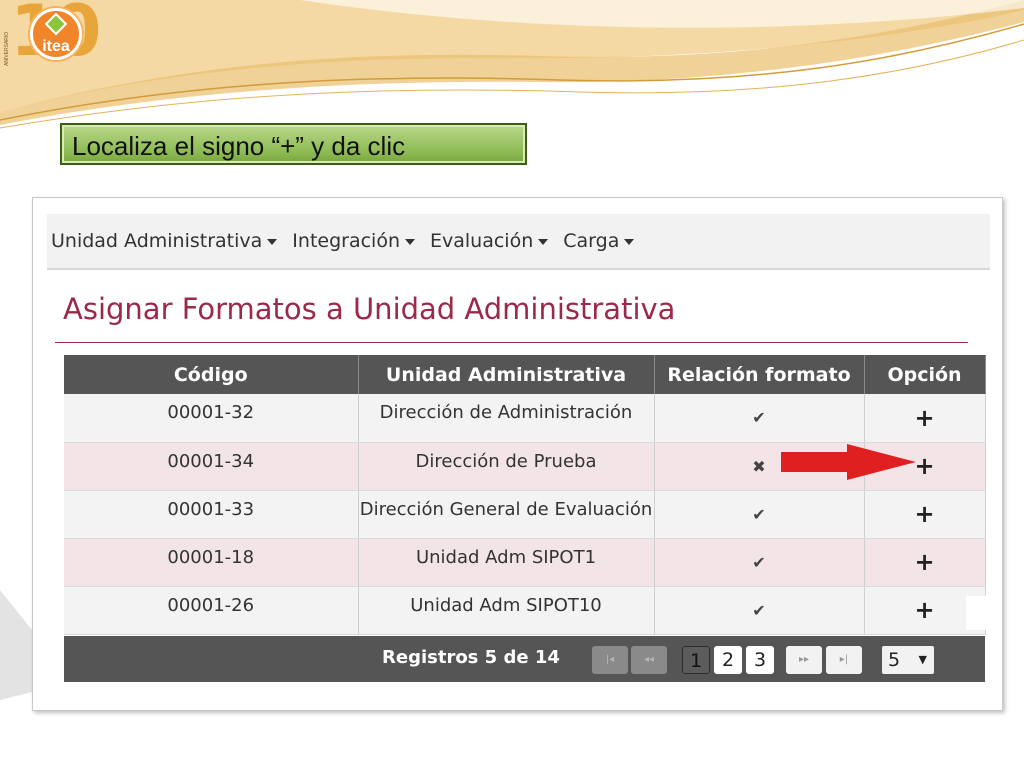 The height and width of the screenshot is (768, 1024). I want to click on first-page-button: |◂, so click(610, 660).